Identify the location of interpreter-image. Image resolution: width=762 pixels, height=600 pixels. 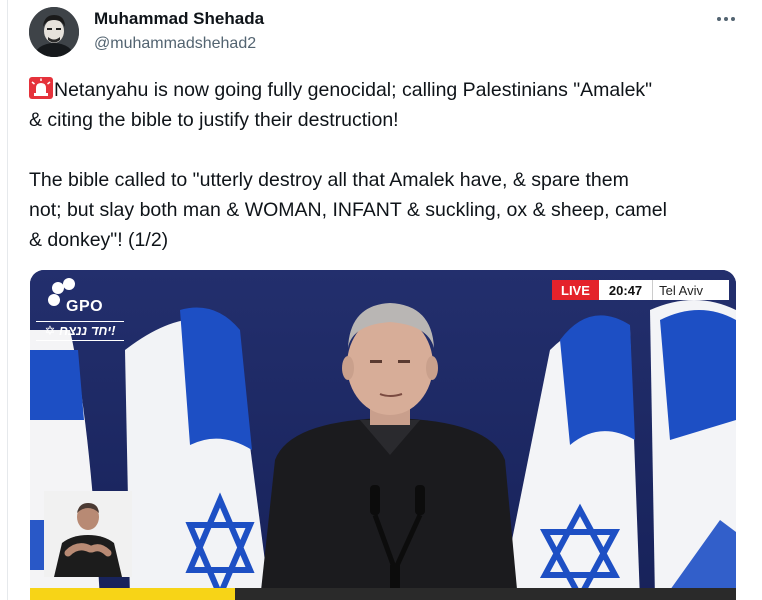
(88, 534).